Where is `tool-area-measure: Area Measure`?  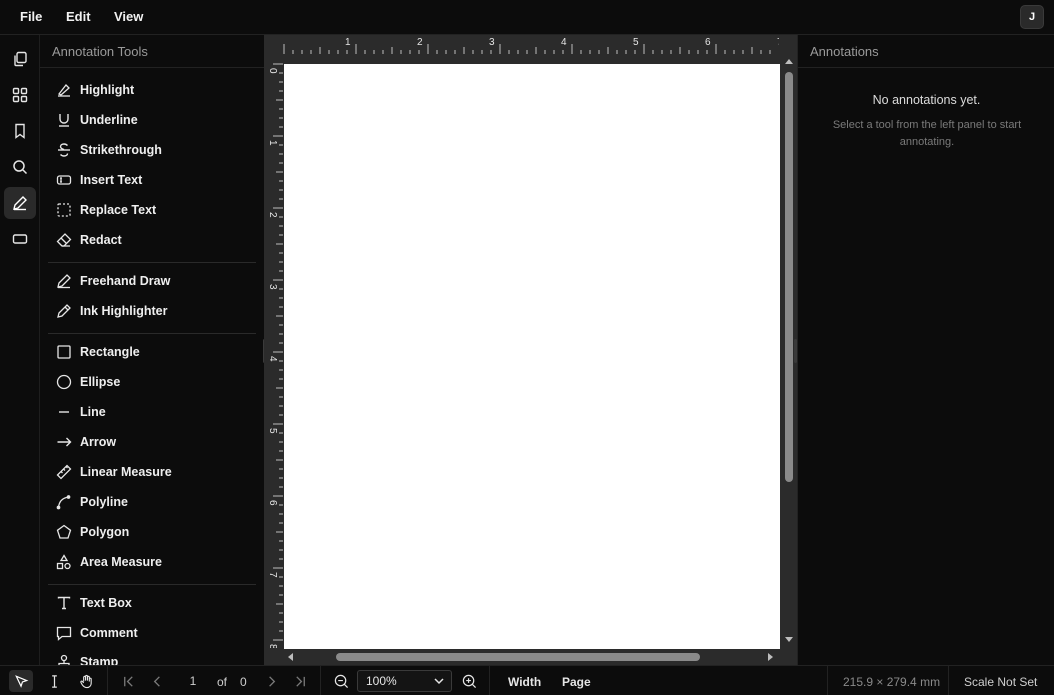
tool-area-measure: Area Measure is located at coordinates (109, 562).